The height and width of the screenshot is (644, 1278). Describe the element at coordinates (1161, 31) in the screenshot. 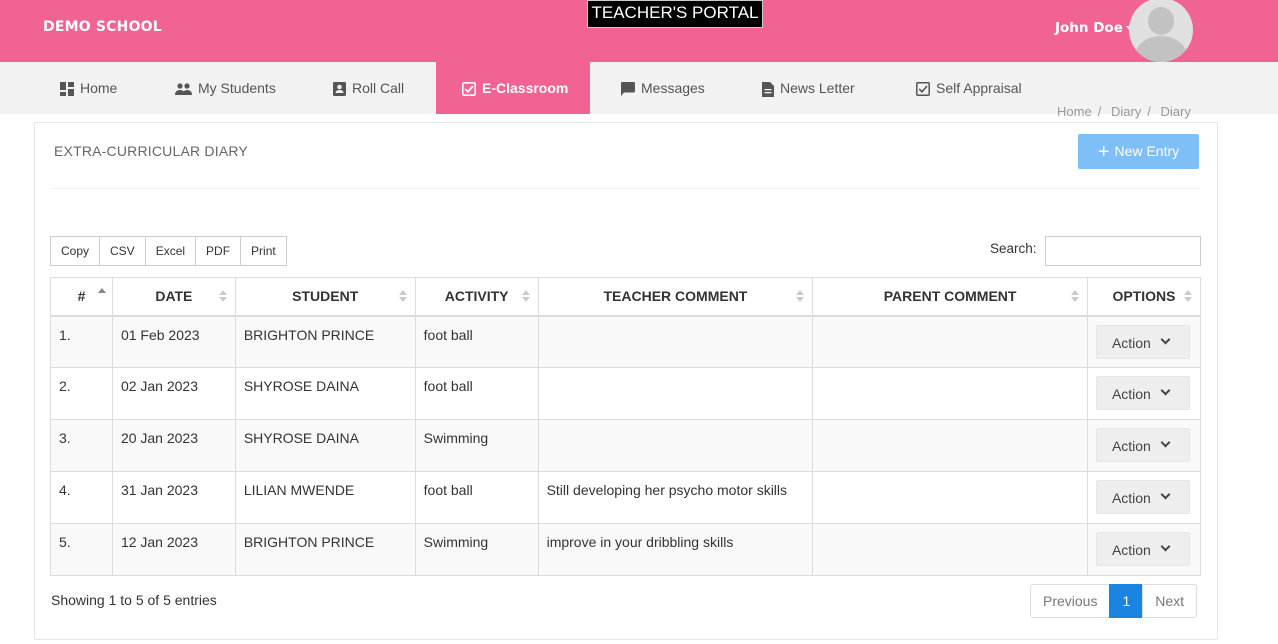

I see `avatar` at that location.